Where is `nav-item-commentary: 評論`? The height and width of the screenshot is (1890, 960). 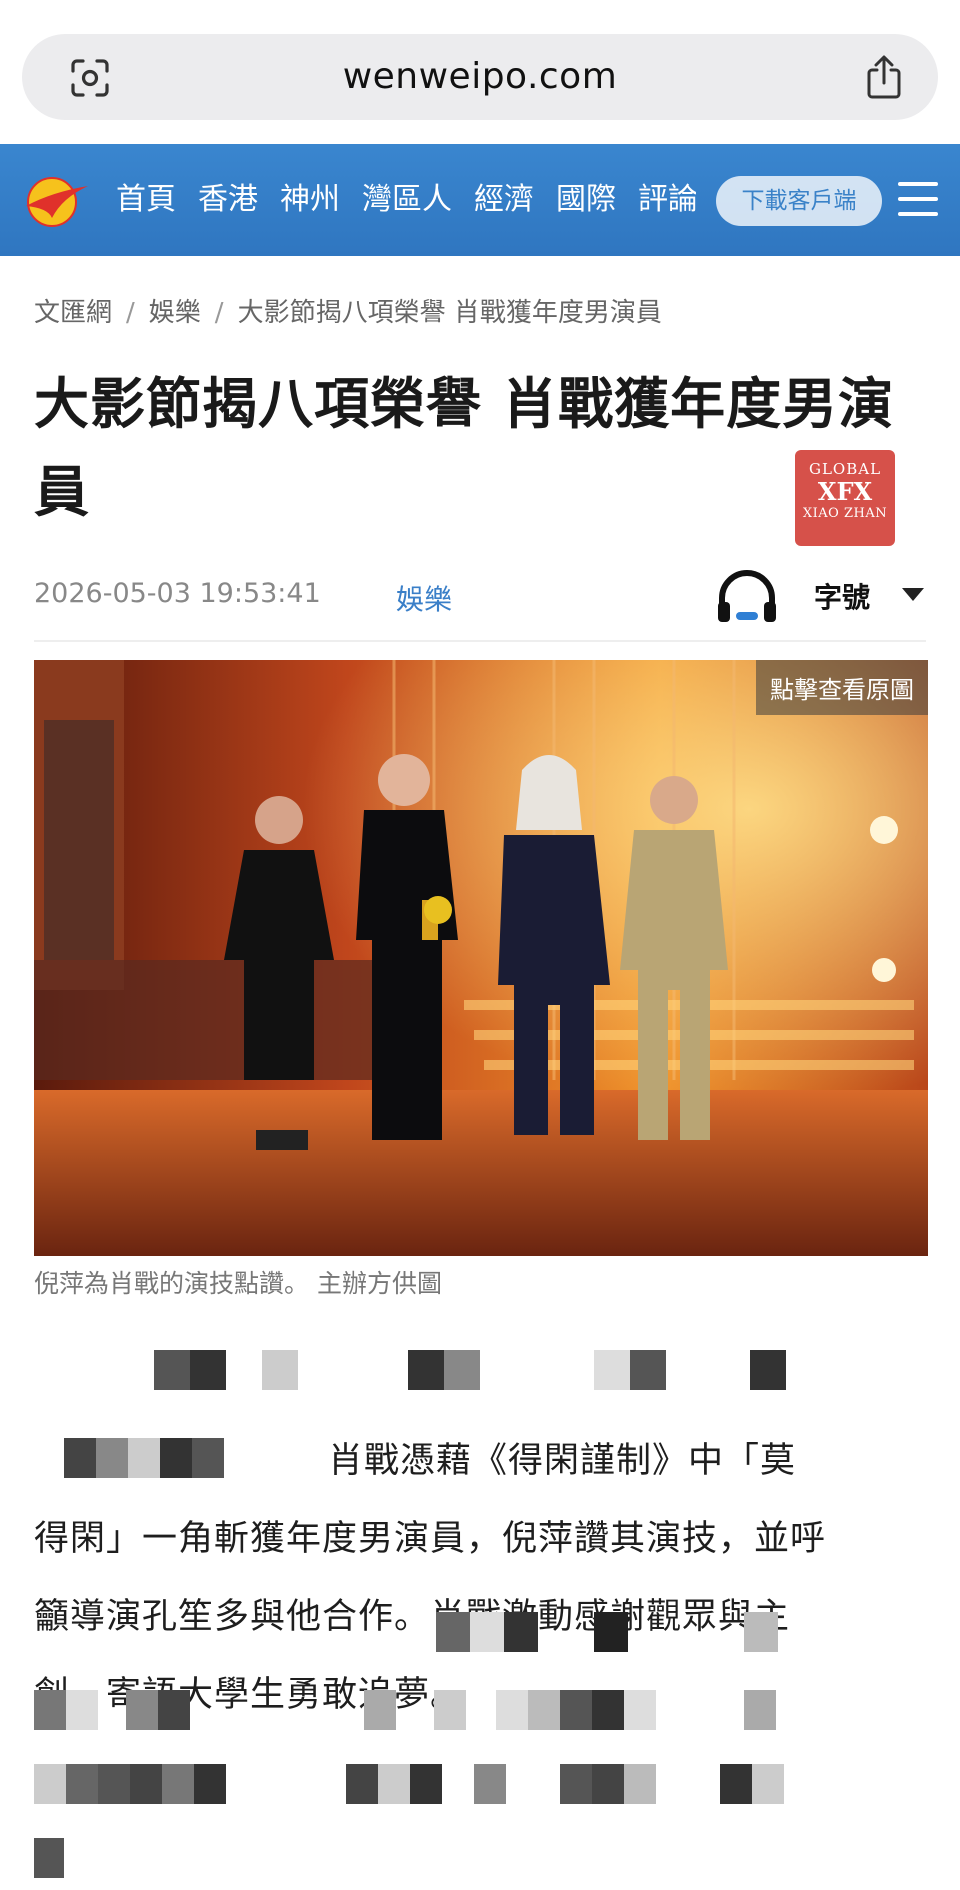 nav-item-commentary: 評論 is located at coordinates (667, 200).